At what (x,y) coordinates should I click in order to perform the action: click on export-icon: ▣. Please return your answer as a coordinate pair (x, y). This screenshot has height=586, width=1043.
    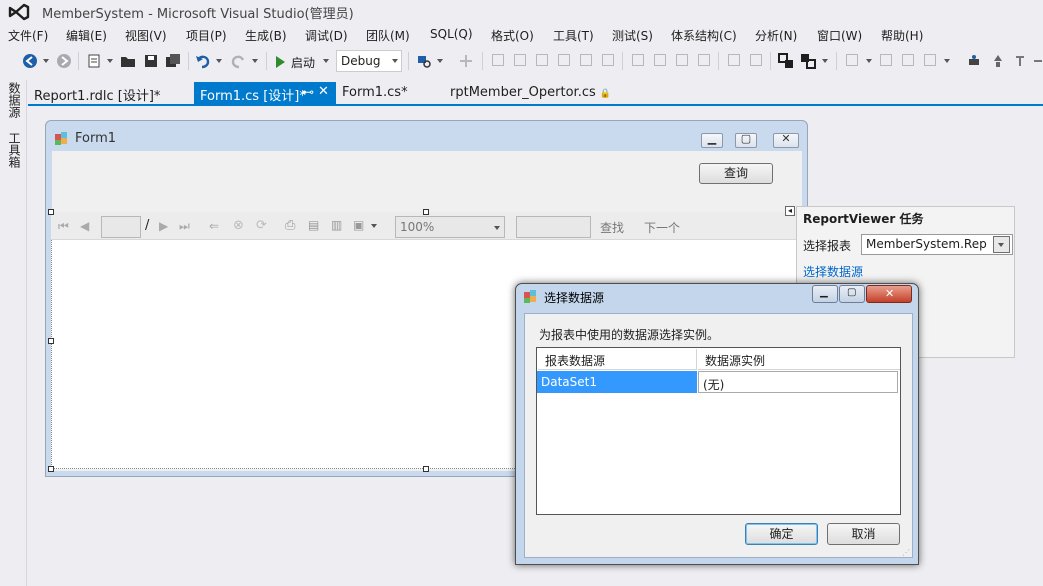
    Looking at the image, I should click on (358, 225).